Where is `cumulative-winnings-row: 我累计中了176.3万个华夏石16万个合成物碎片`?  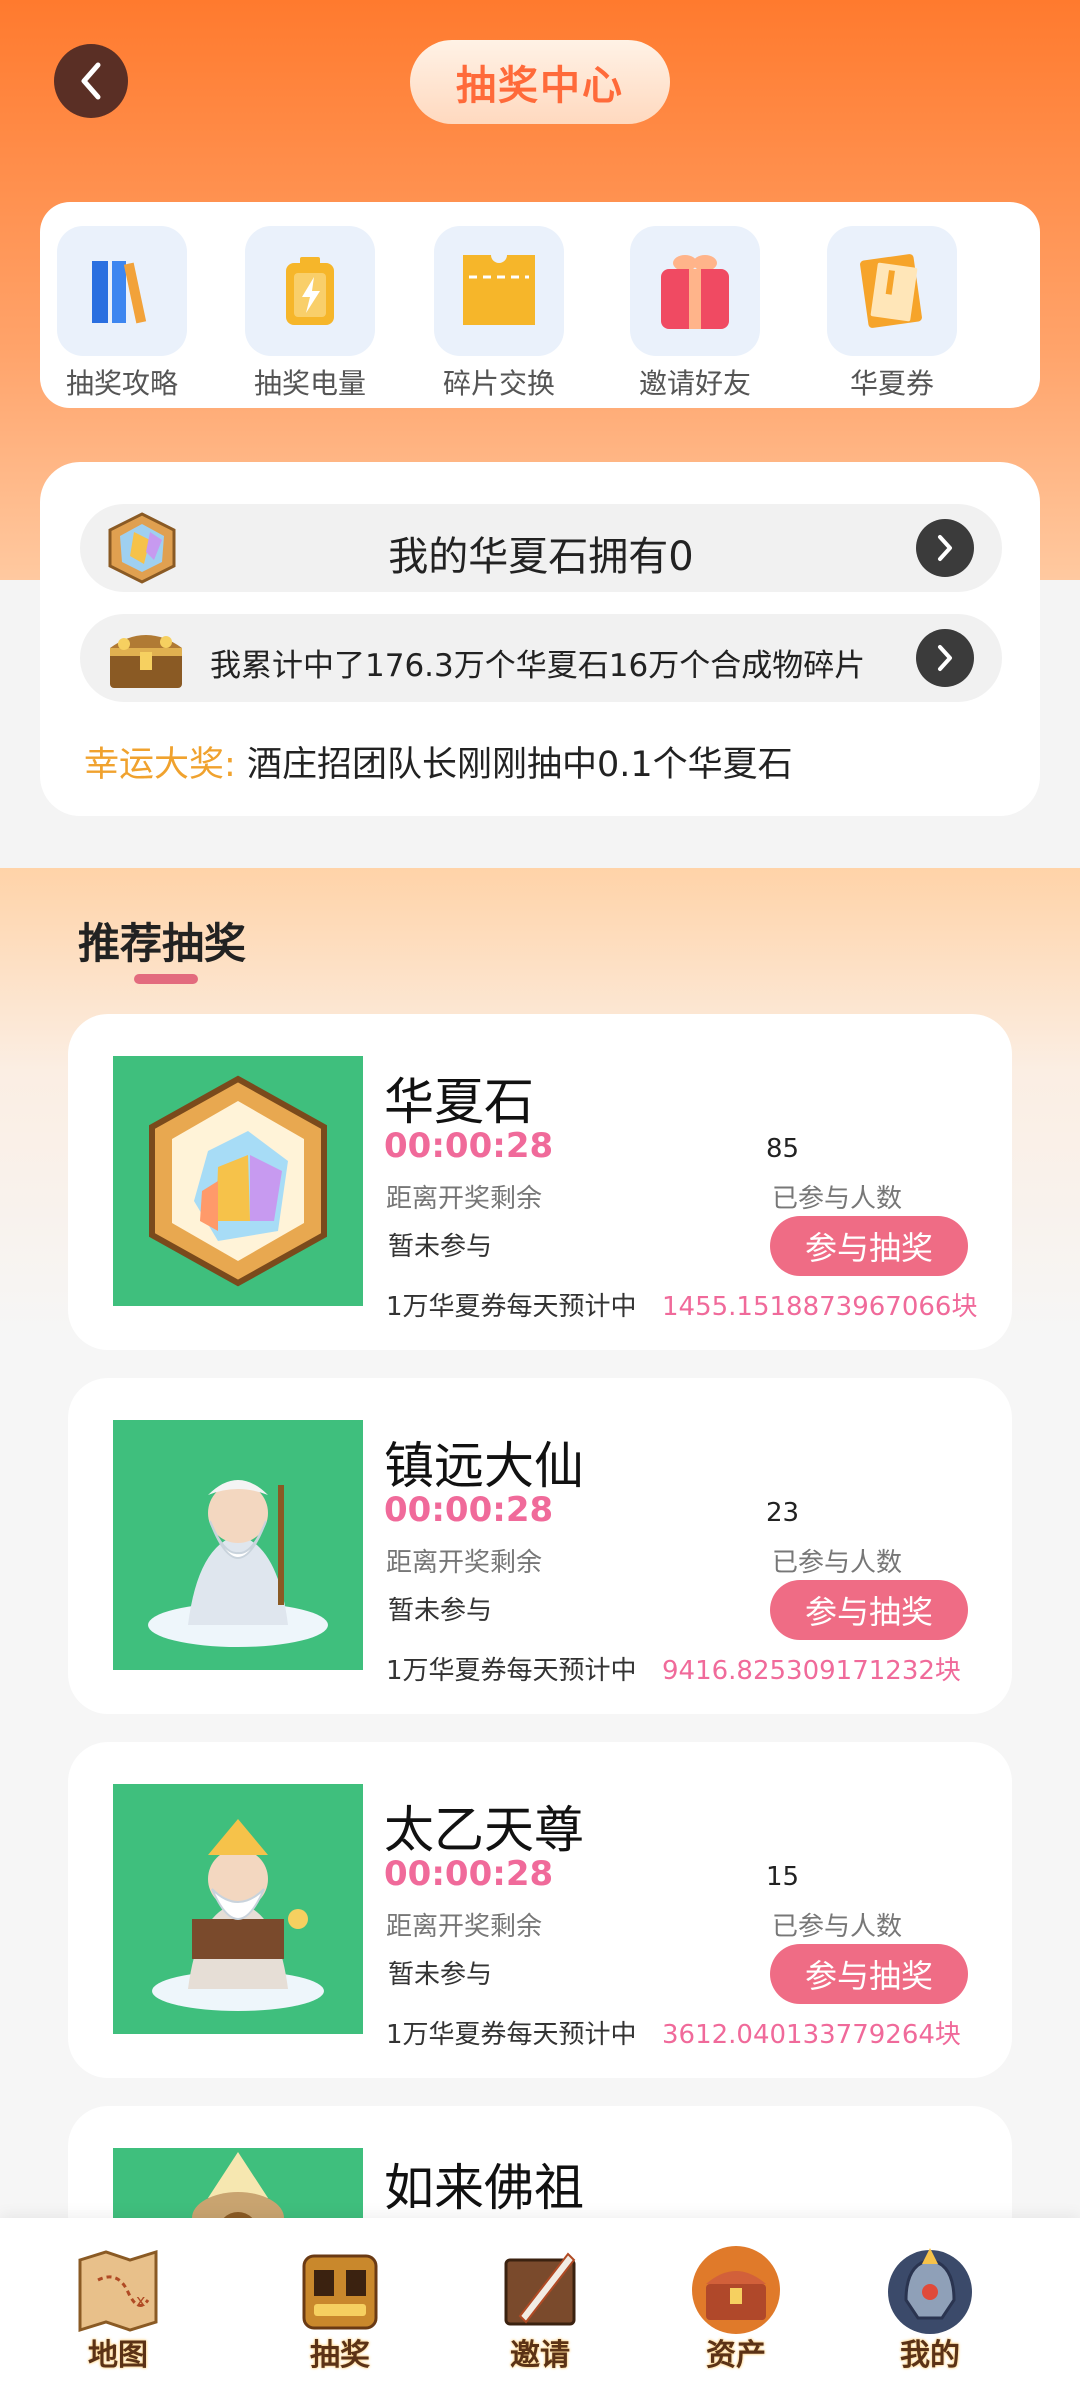 cumulative-winnings-row: 我累计中了176.3万个华夏石16万个合成物碎片 is located at coordinates (541, 658).